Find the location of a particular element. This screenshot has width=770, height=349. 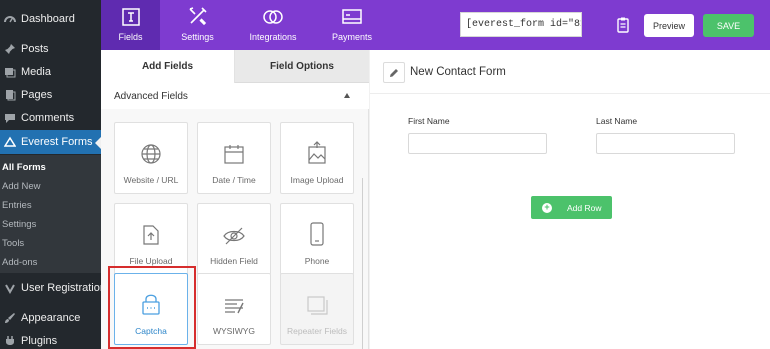

first-name-label: First Name is located at coordinates (429, 121).